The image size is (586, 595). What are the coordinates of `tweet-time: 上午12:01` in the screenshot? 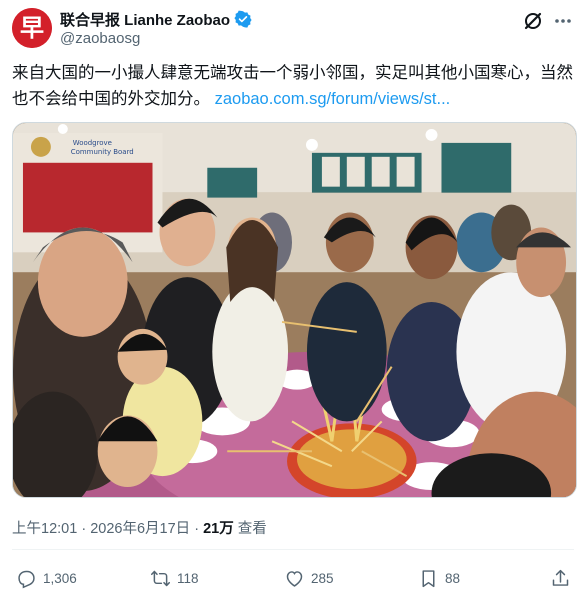 It's located at (44, 529).